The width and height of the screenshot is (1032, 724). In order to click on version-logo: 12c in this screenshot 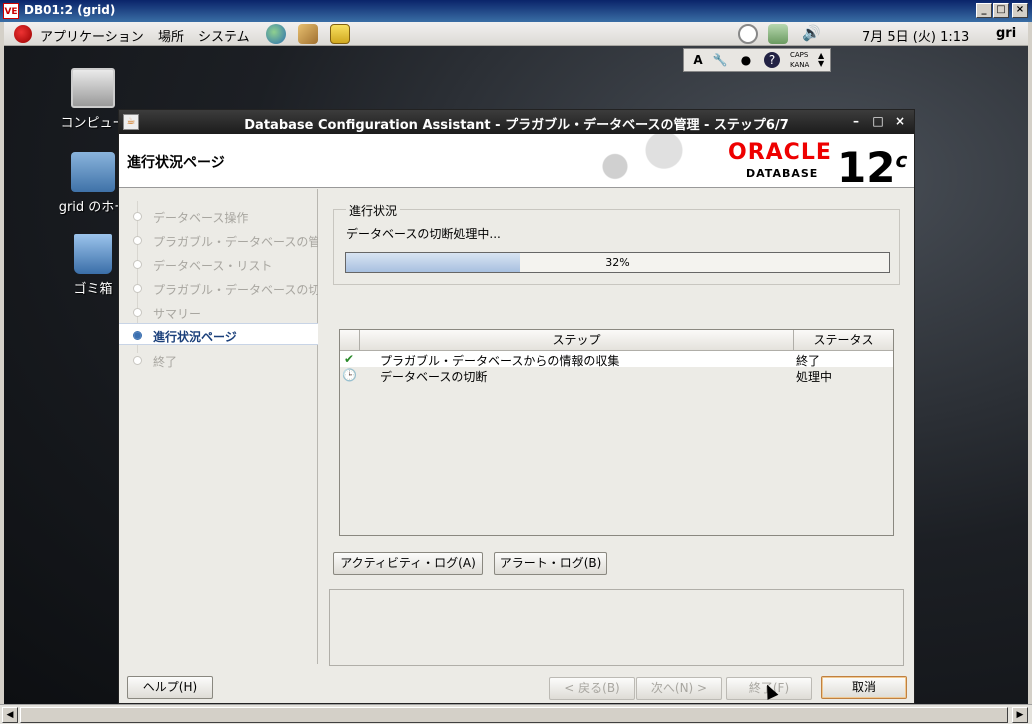, I will do `click(872, 164)`.